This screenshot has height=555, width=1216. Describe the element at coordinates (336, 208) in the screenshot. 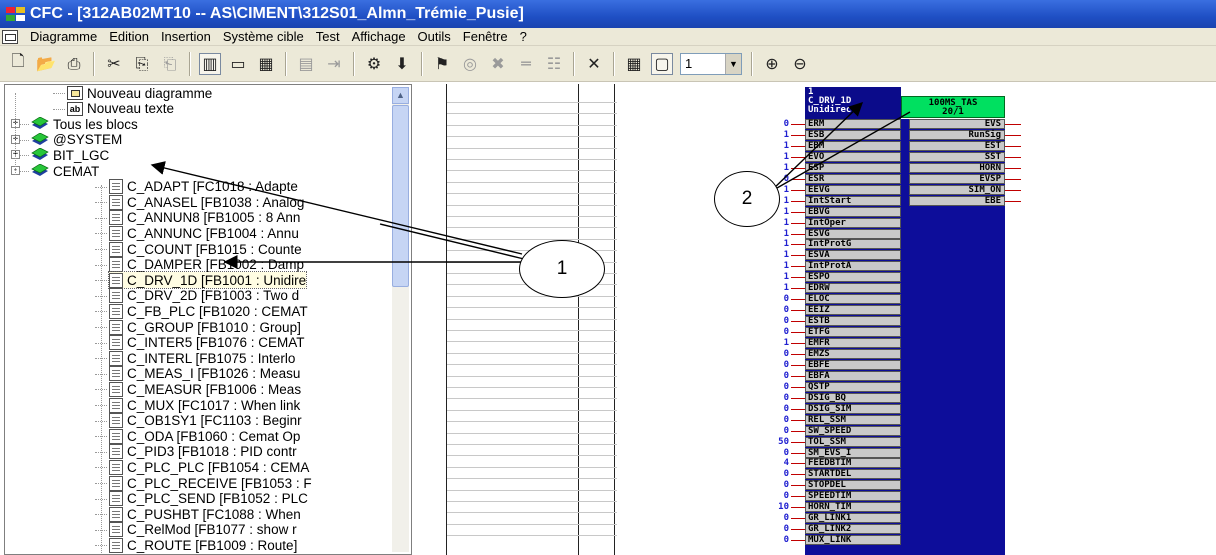

I see `arrow-to-cemat` at that location.